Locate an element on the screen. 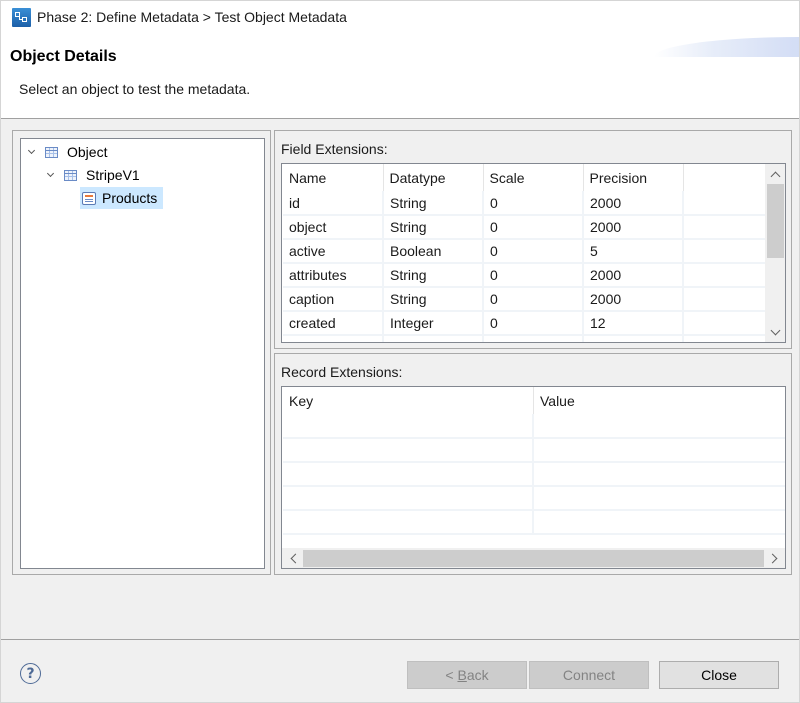 Image resolution: width=800 pixels, height=703 pixels. record-extensions-label: Record Extensions: is located at coordinates (342, 372).